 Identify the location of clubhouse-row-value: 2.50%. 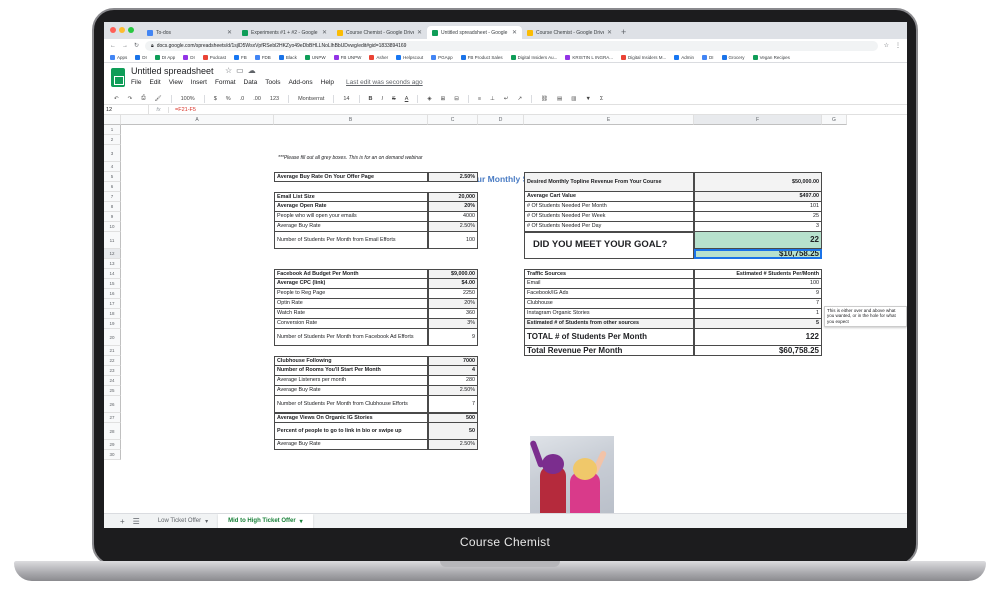
(453, 391).